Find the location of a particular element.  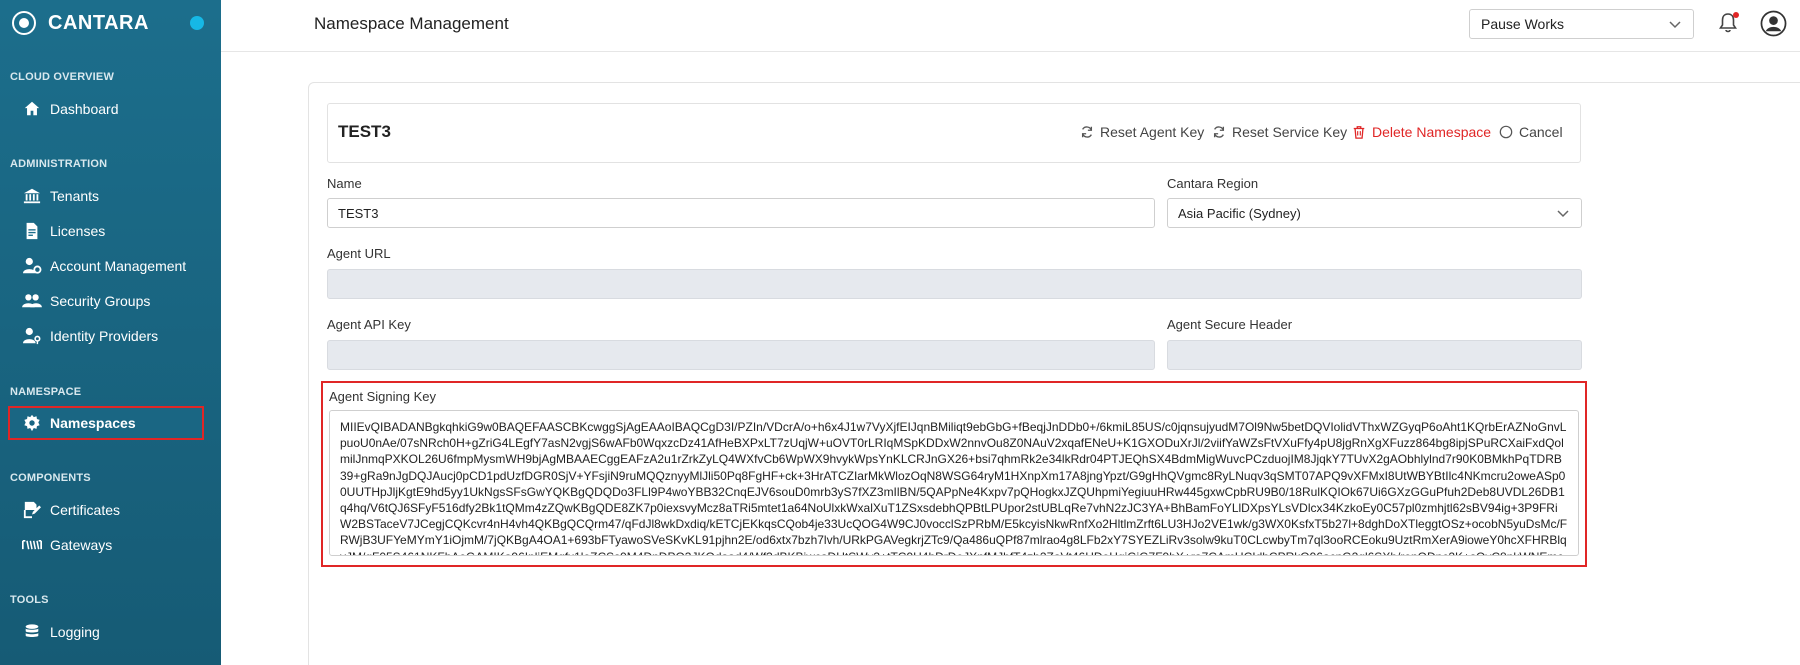

sidebar-item-label: Logging is located at coordinates (75, 631).